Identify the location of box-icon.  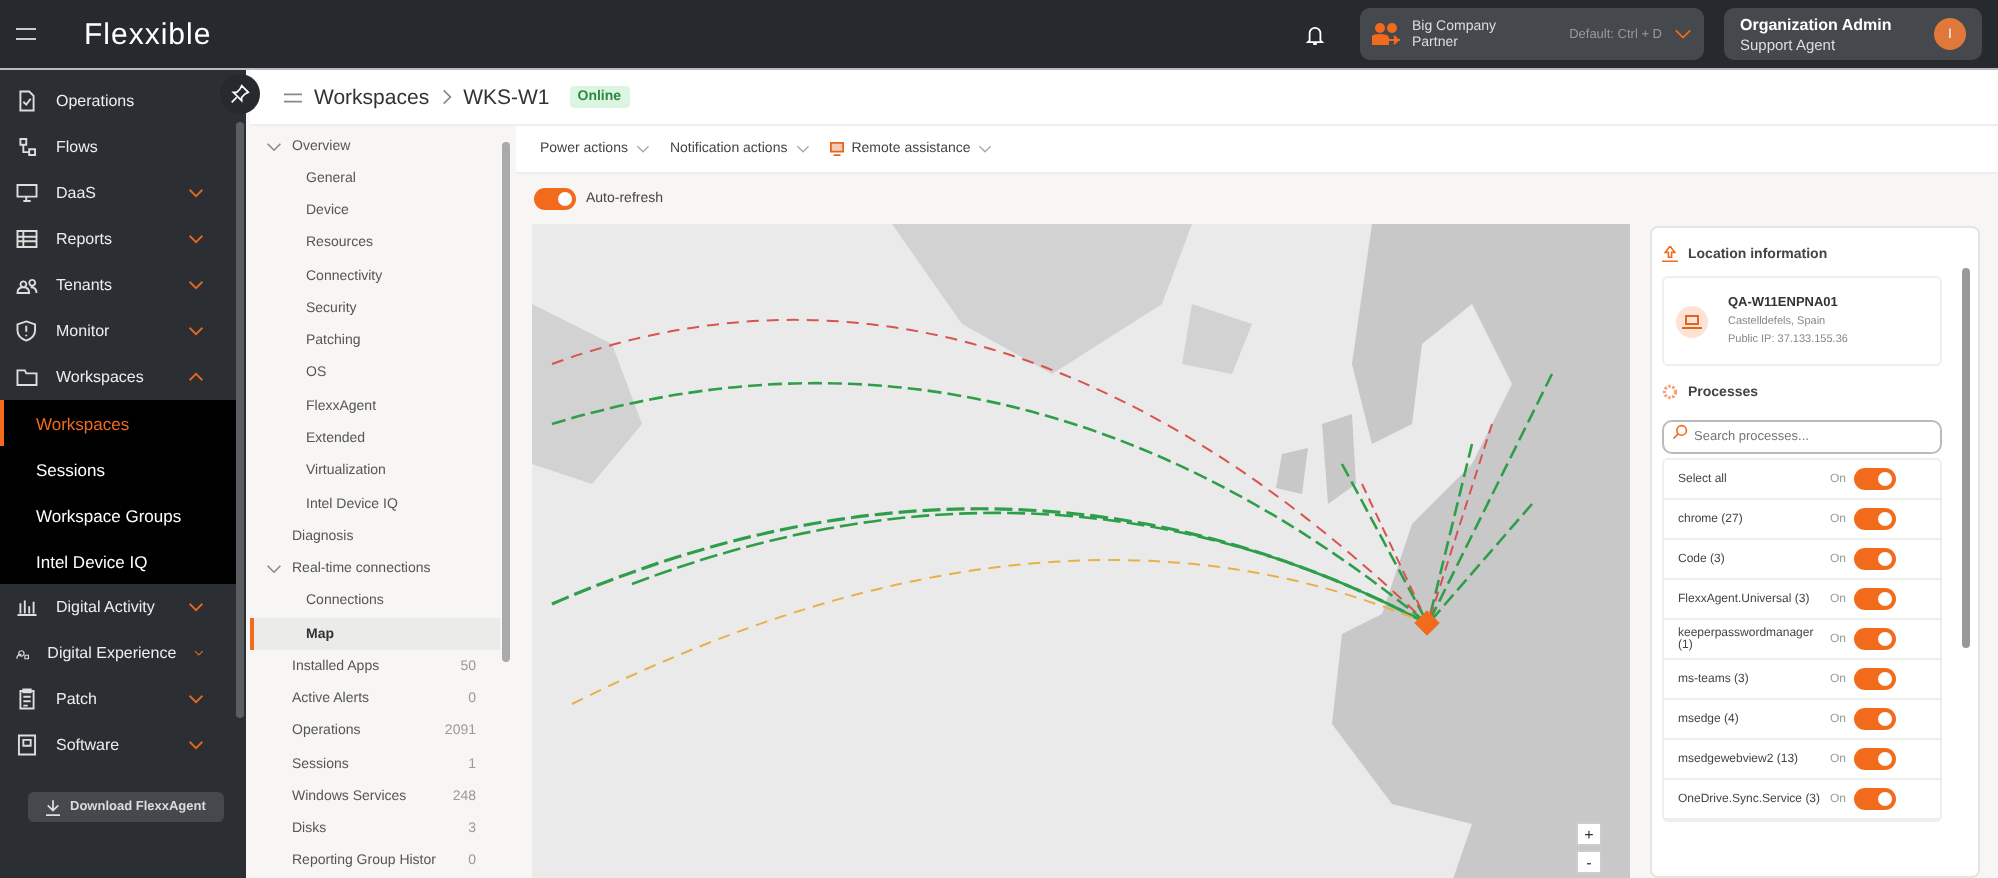
(27, 745).